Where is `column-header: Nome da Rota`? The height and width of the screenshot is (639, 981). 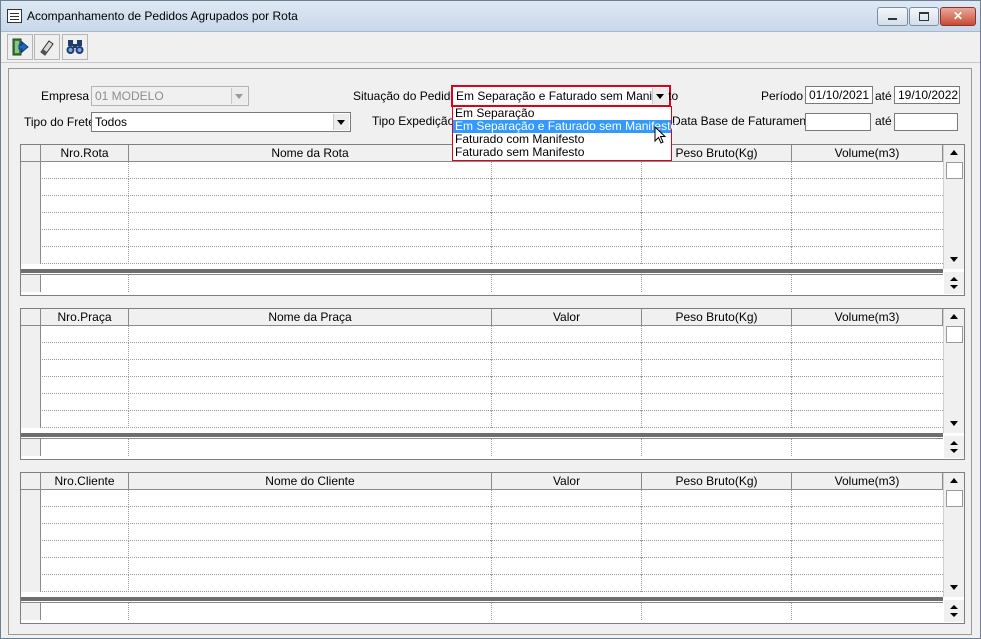
column-header: Nome da Rota is located at coordinates (310, 153).